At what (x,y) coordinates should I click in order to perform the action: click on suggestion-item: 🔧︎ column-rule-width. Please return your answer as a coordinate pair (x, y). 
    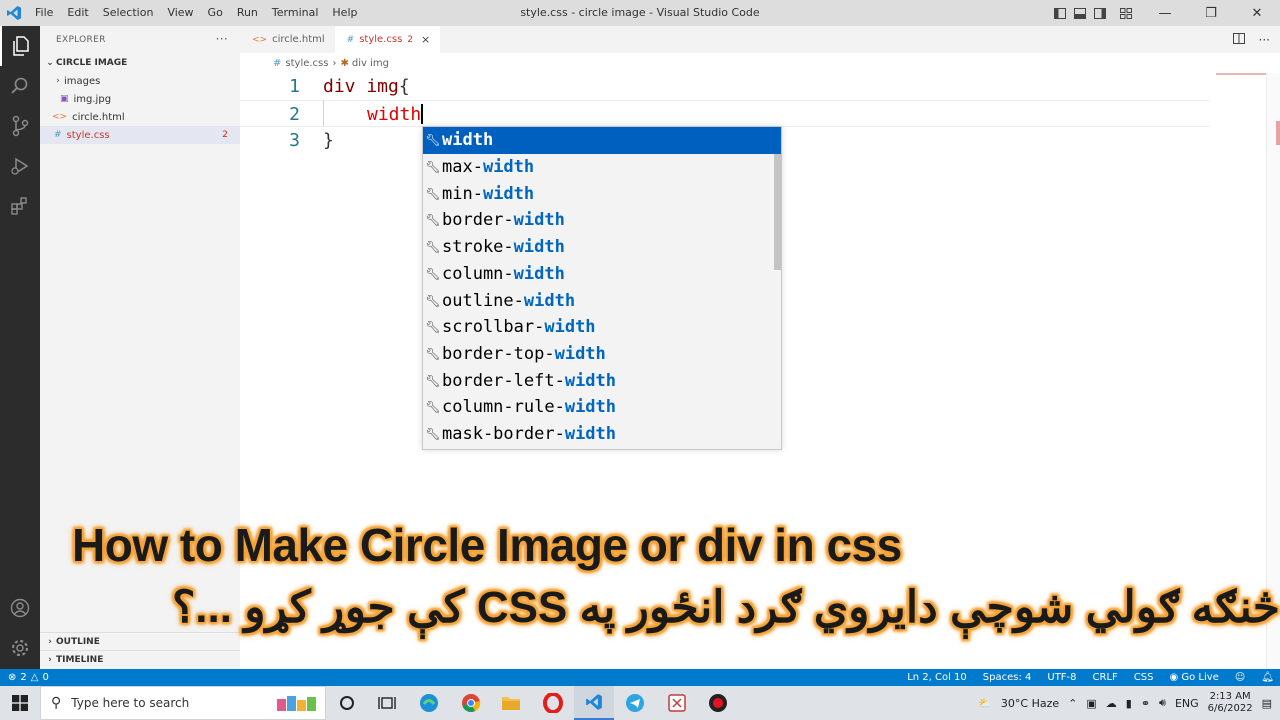
    Looking at the image, I should click on (602, 407).